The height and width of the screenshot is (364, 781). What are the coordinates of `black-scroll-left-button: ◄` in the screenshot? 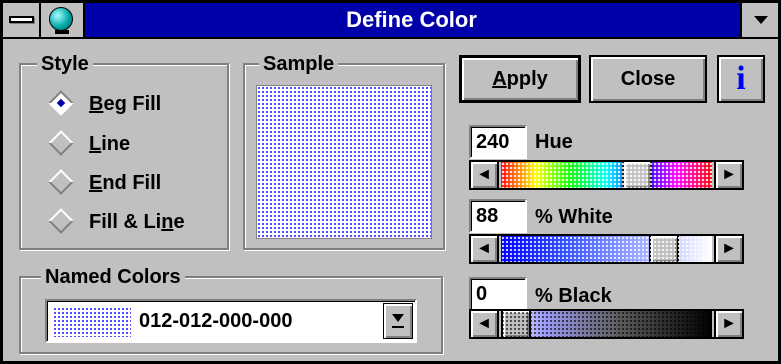 It's located at (485, 324).